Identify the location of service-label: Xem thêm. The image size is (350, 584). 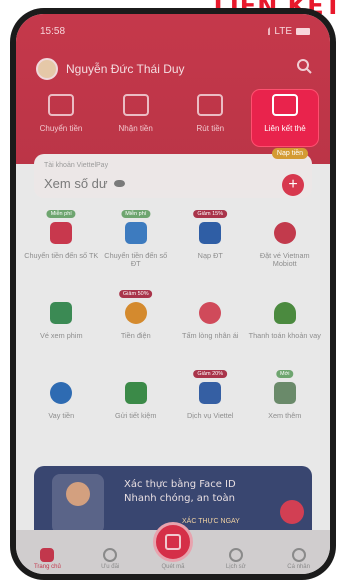
(285, 415).